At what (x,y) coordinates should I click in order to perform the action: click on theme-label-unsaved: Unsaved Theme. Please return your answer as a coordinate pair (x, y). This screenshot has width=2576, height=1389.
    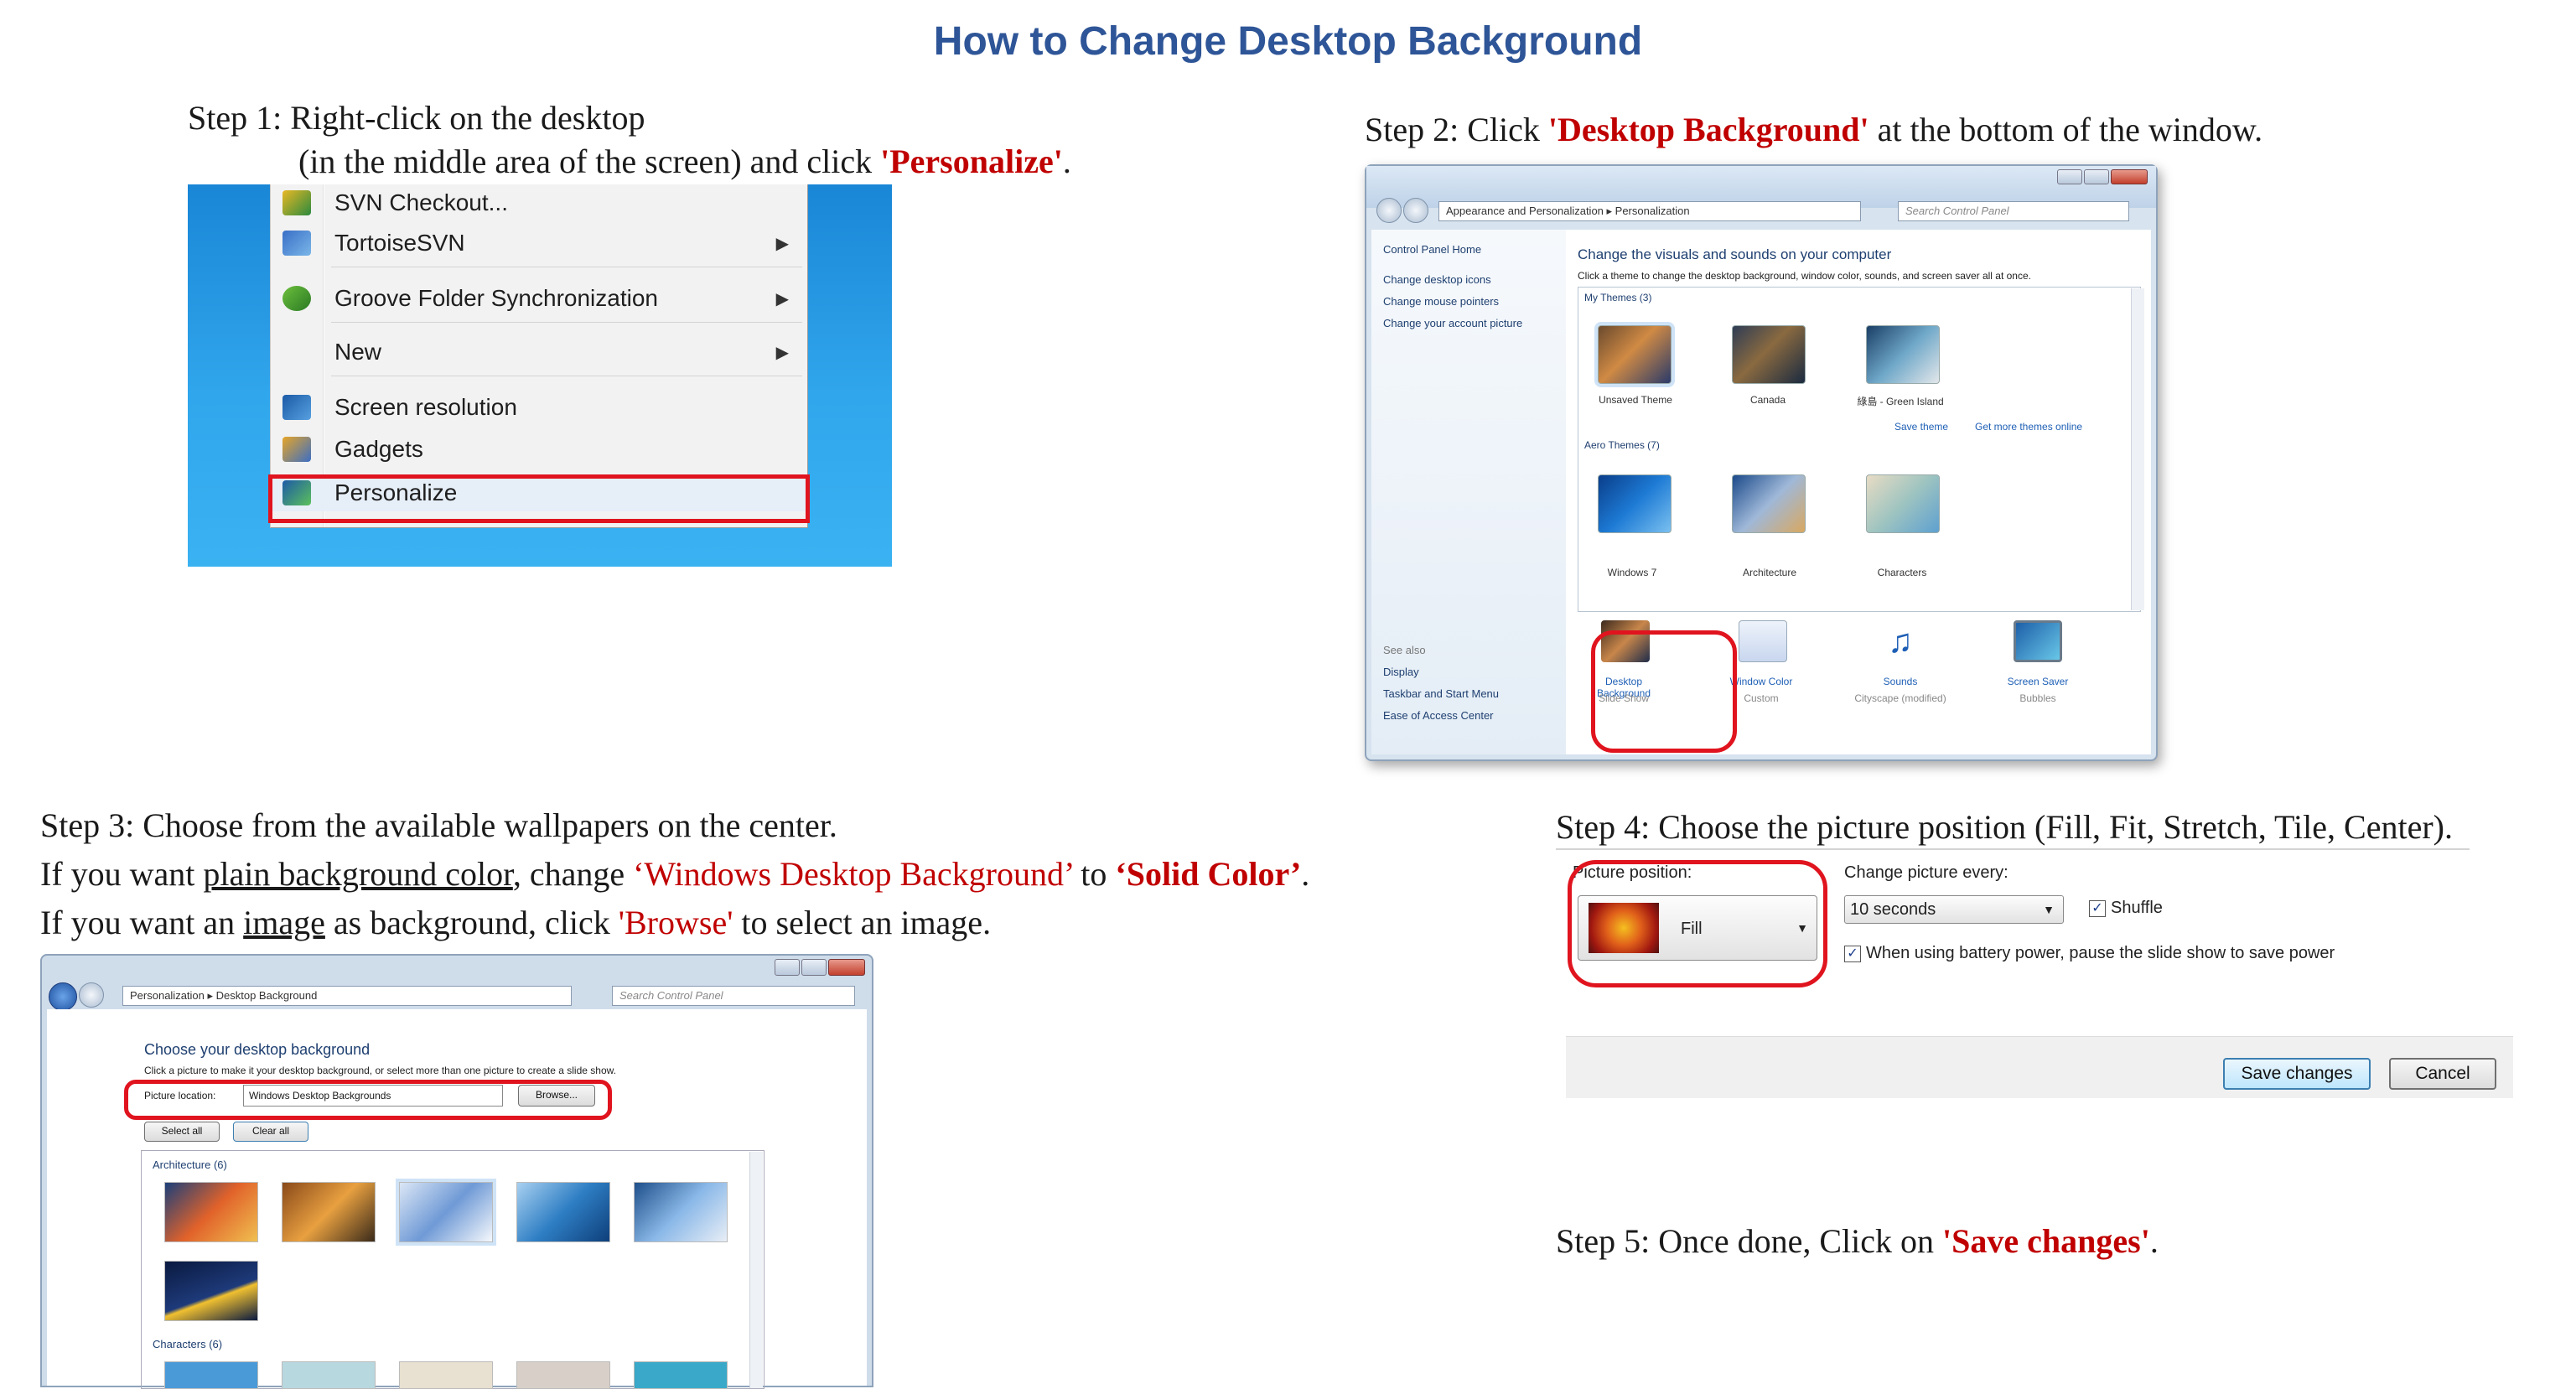
    Looking at the image, I should click on (1635, 400).